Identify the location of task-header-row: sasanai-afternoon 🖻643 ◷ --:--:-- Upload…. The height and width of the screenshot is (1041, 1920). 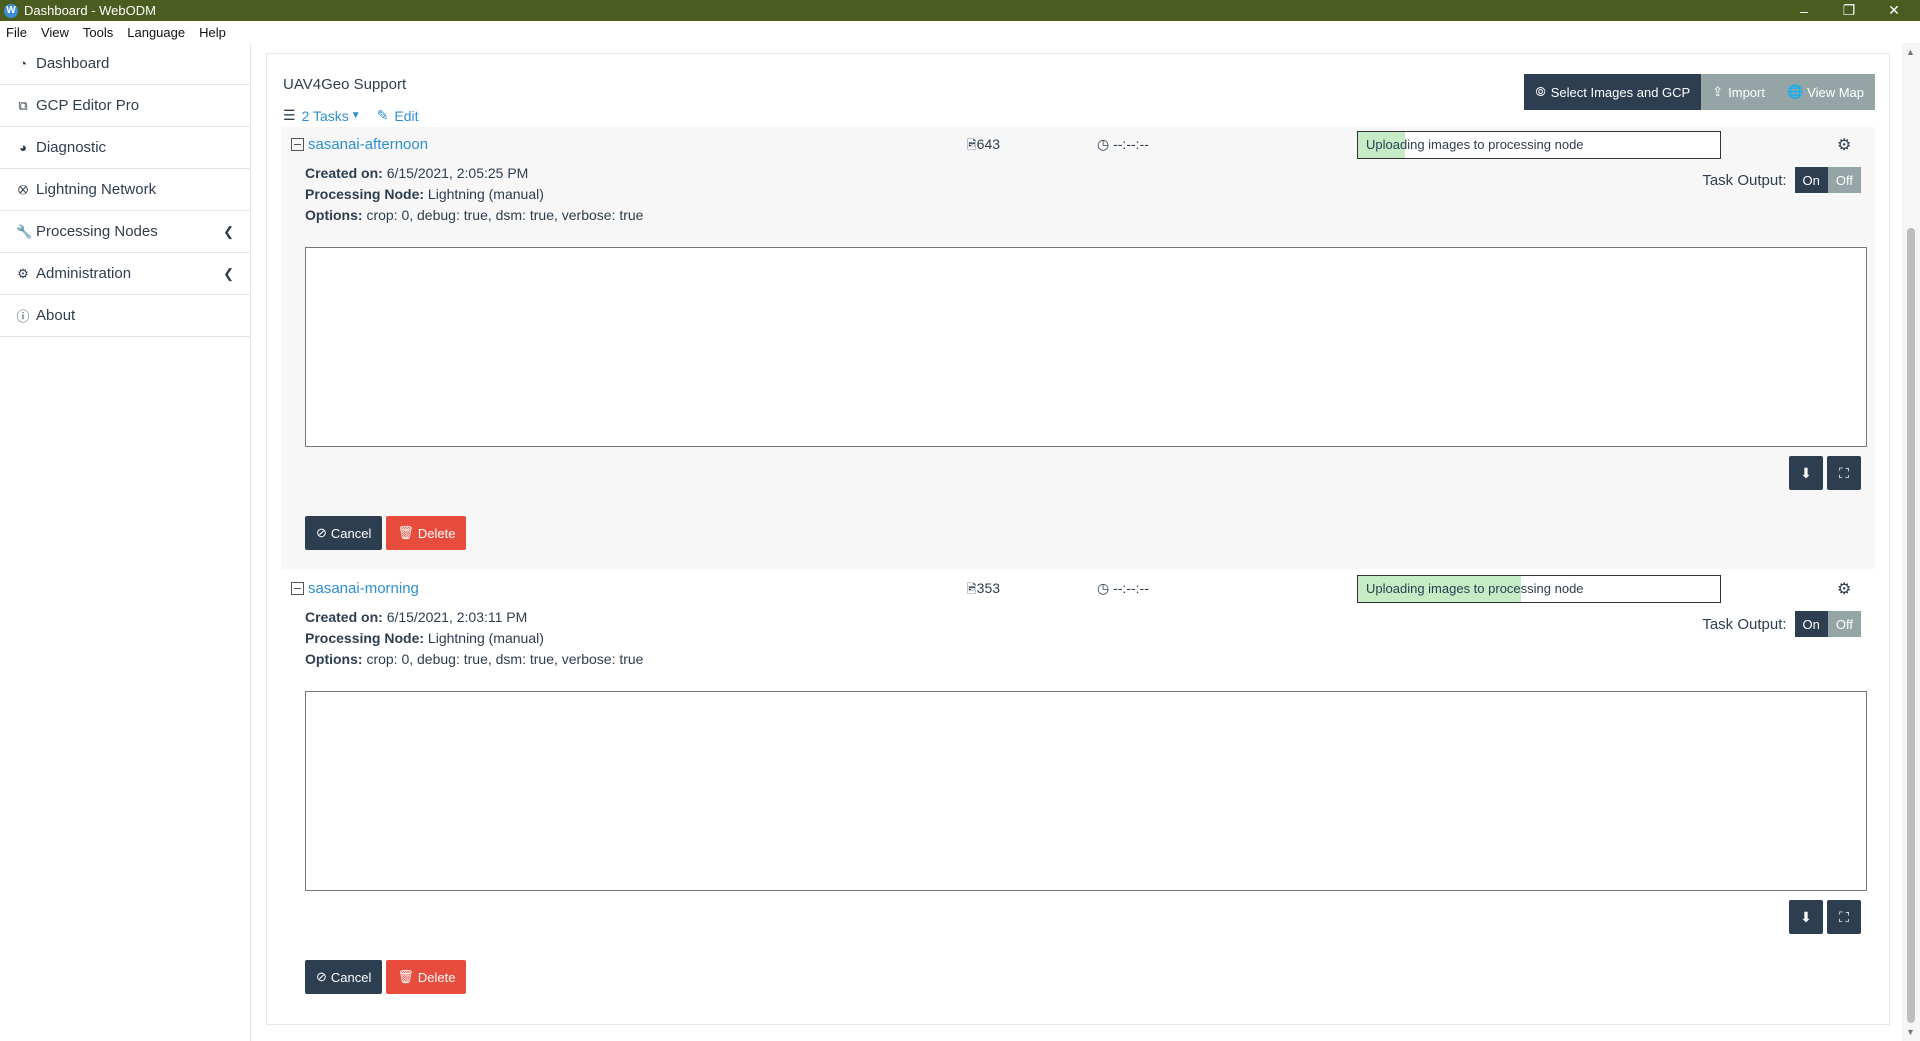
(1078, 145).